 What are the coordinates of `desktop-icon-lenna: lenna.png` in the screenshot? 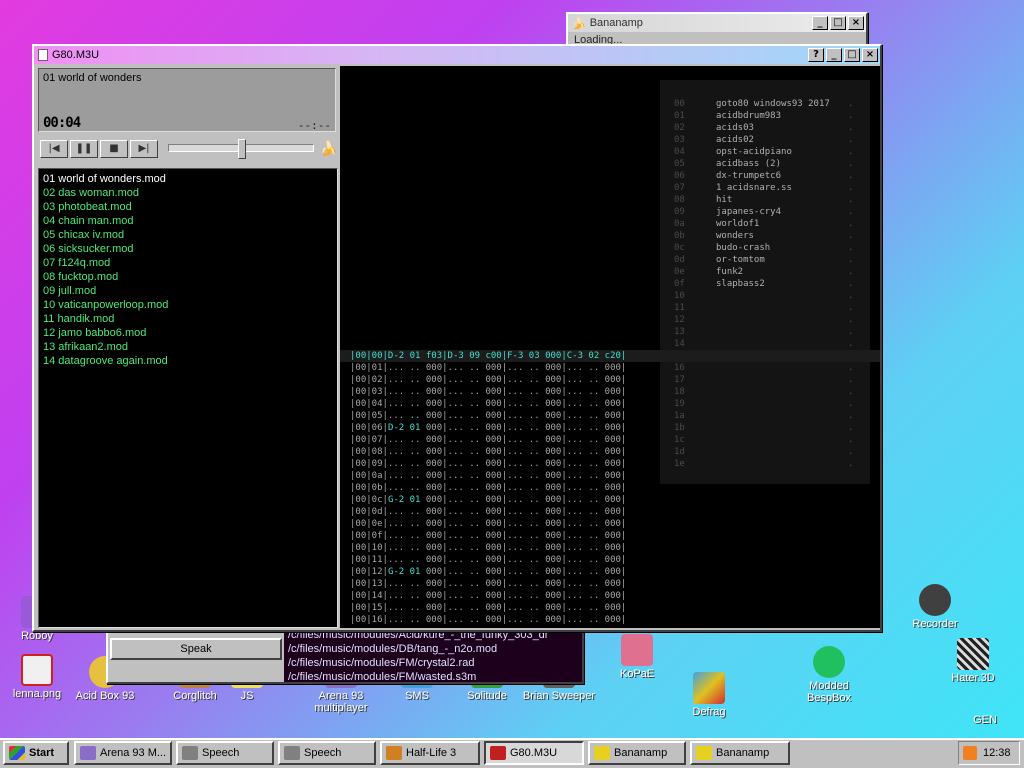 It's located at (37, 677).